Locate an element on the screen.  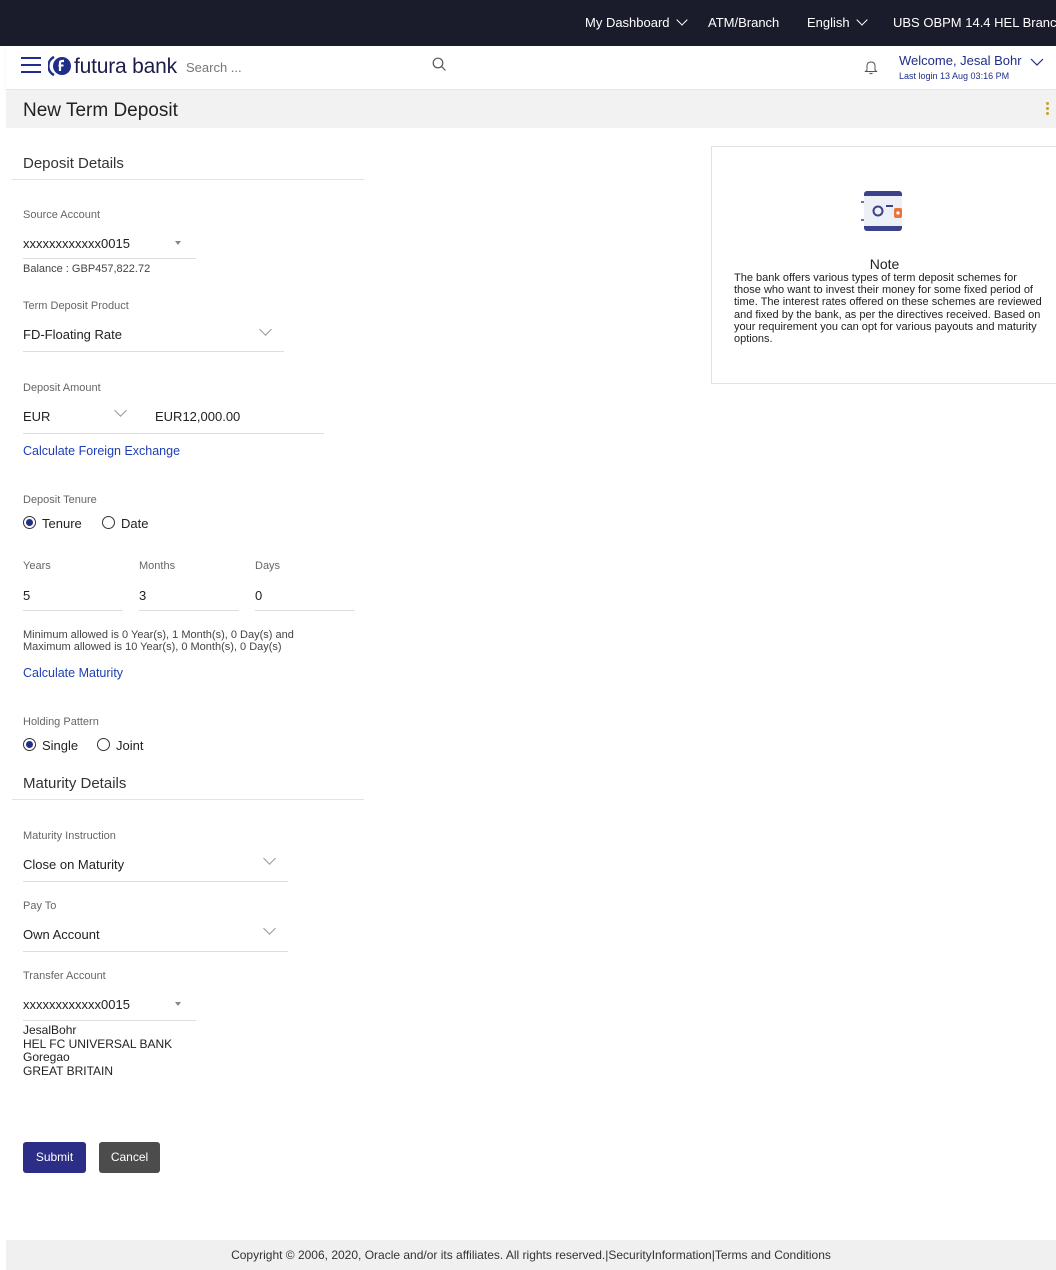
deposit-amount-label: Deposit Amount is located at coordinates (62, 388).